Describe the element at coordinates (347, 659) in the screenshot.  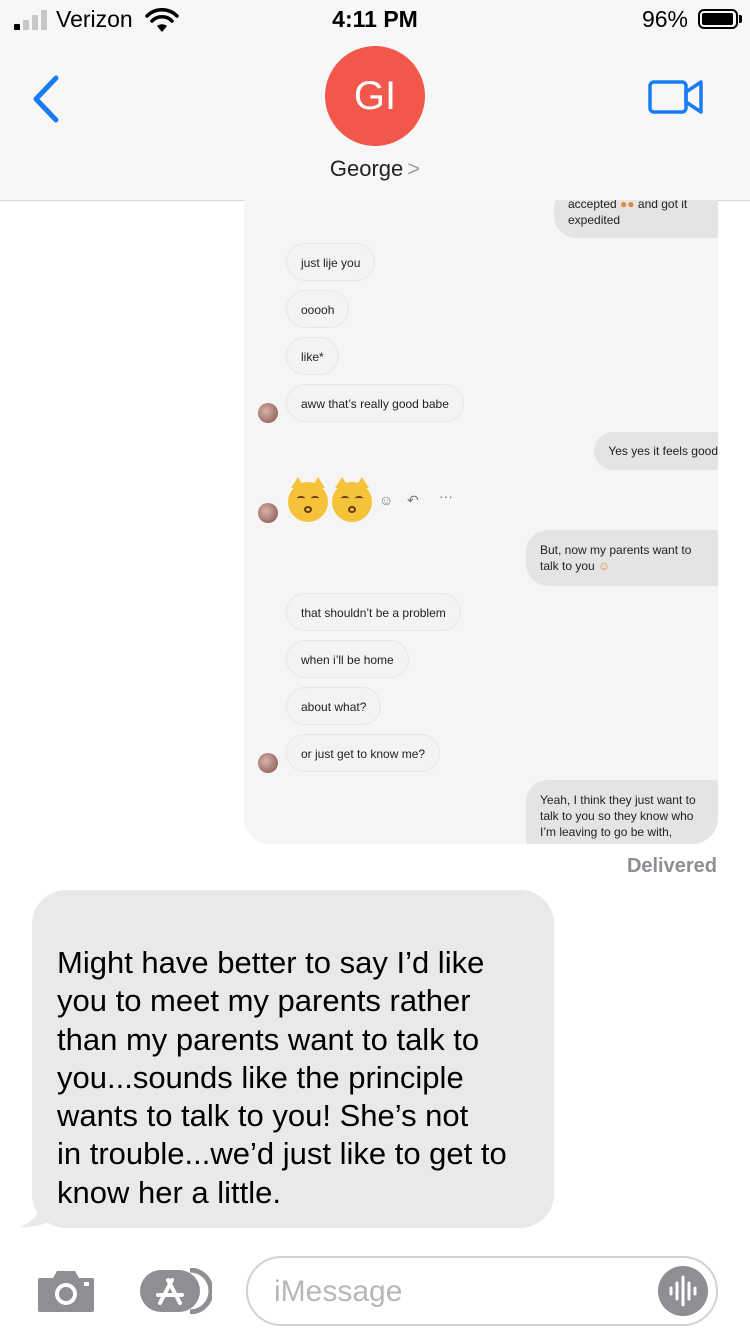
I see `screenshot-message: when i’ll be home` at that location.